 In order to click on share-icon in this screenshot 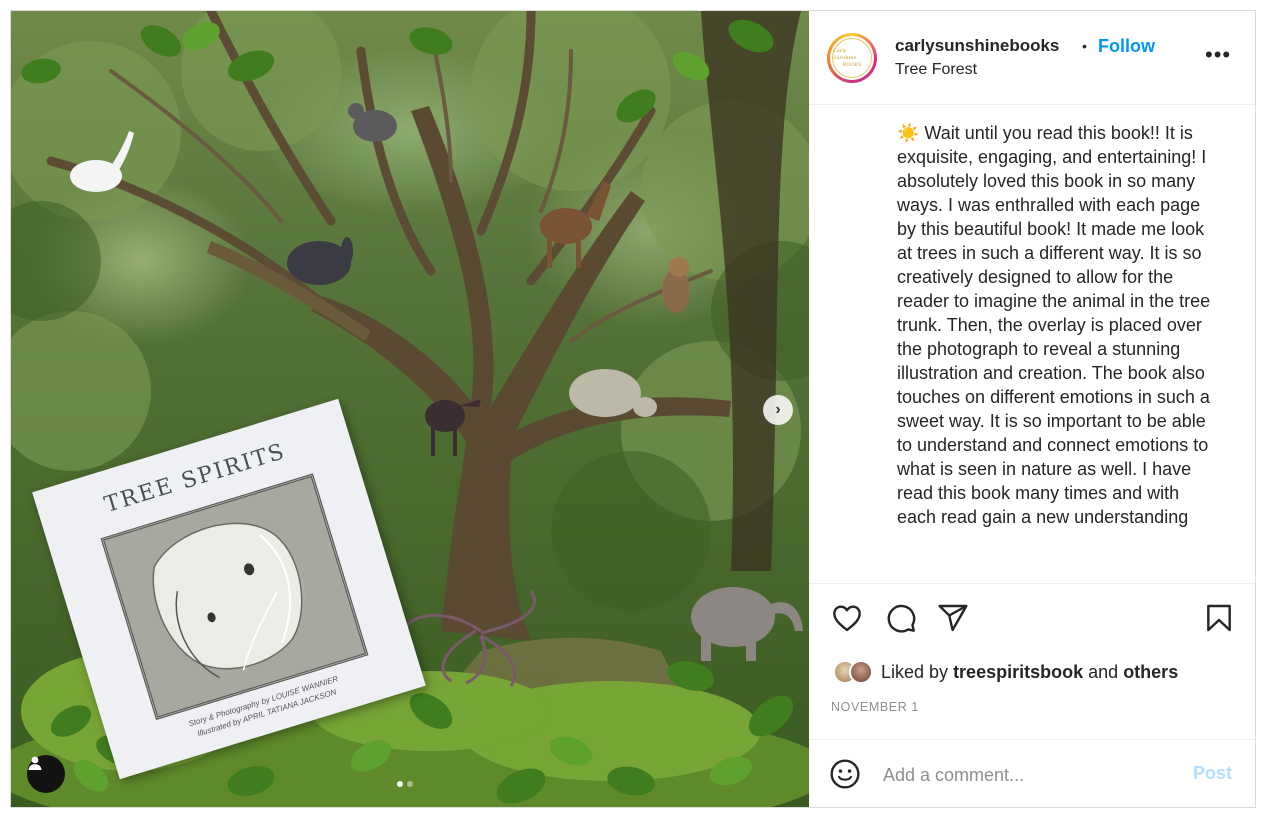, I will do `click(953, 618)`.